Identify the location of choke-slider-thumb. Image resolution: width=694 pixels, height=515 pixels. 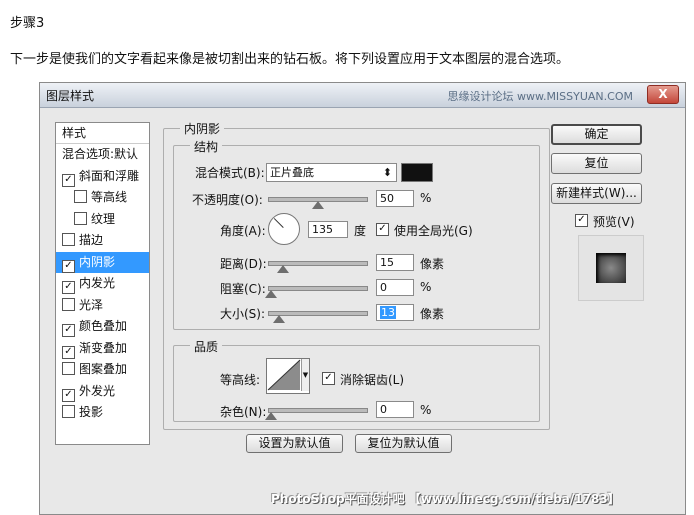
(271, 294).